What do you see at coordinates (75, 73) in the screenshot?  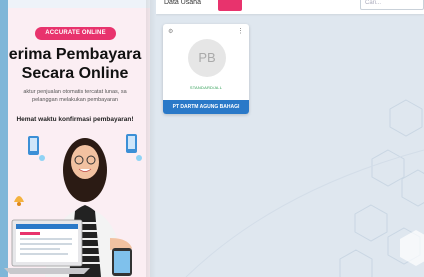 I see `promo-headline-line2: Secara Online` at bounding box center [75, 73].